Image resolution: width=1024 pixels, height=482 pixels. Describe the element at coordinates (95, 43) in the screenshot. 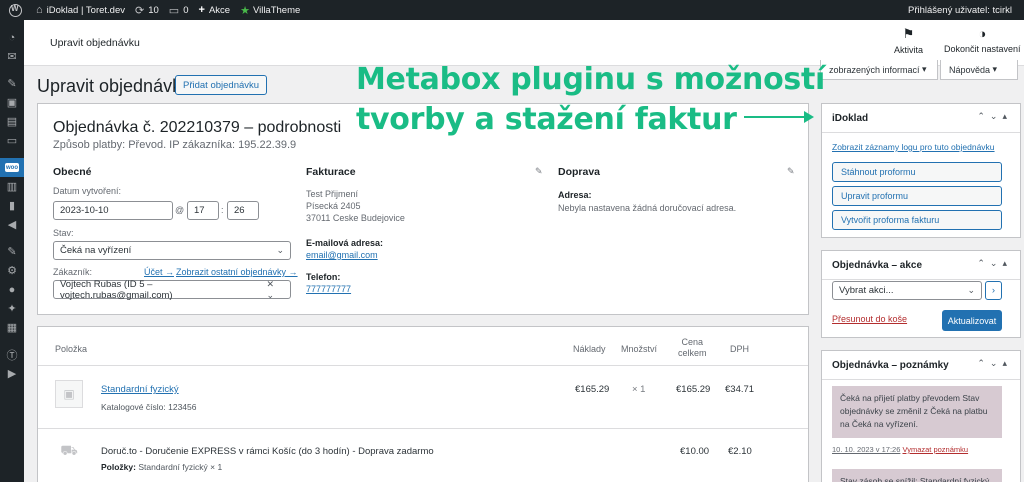

I see `header-title: Upravit objednávku` at that location.